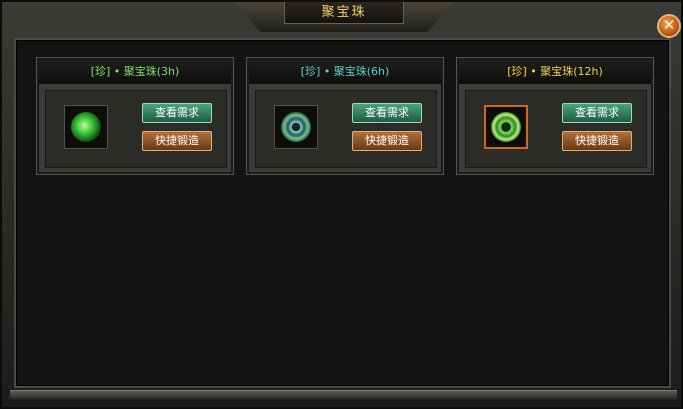 The image size is (683, 409). I want to click on blue-rune-orb-icon, so click(296, 127).